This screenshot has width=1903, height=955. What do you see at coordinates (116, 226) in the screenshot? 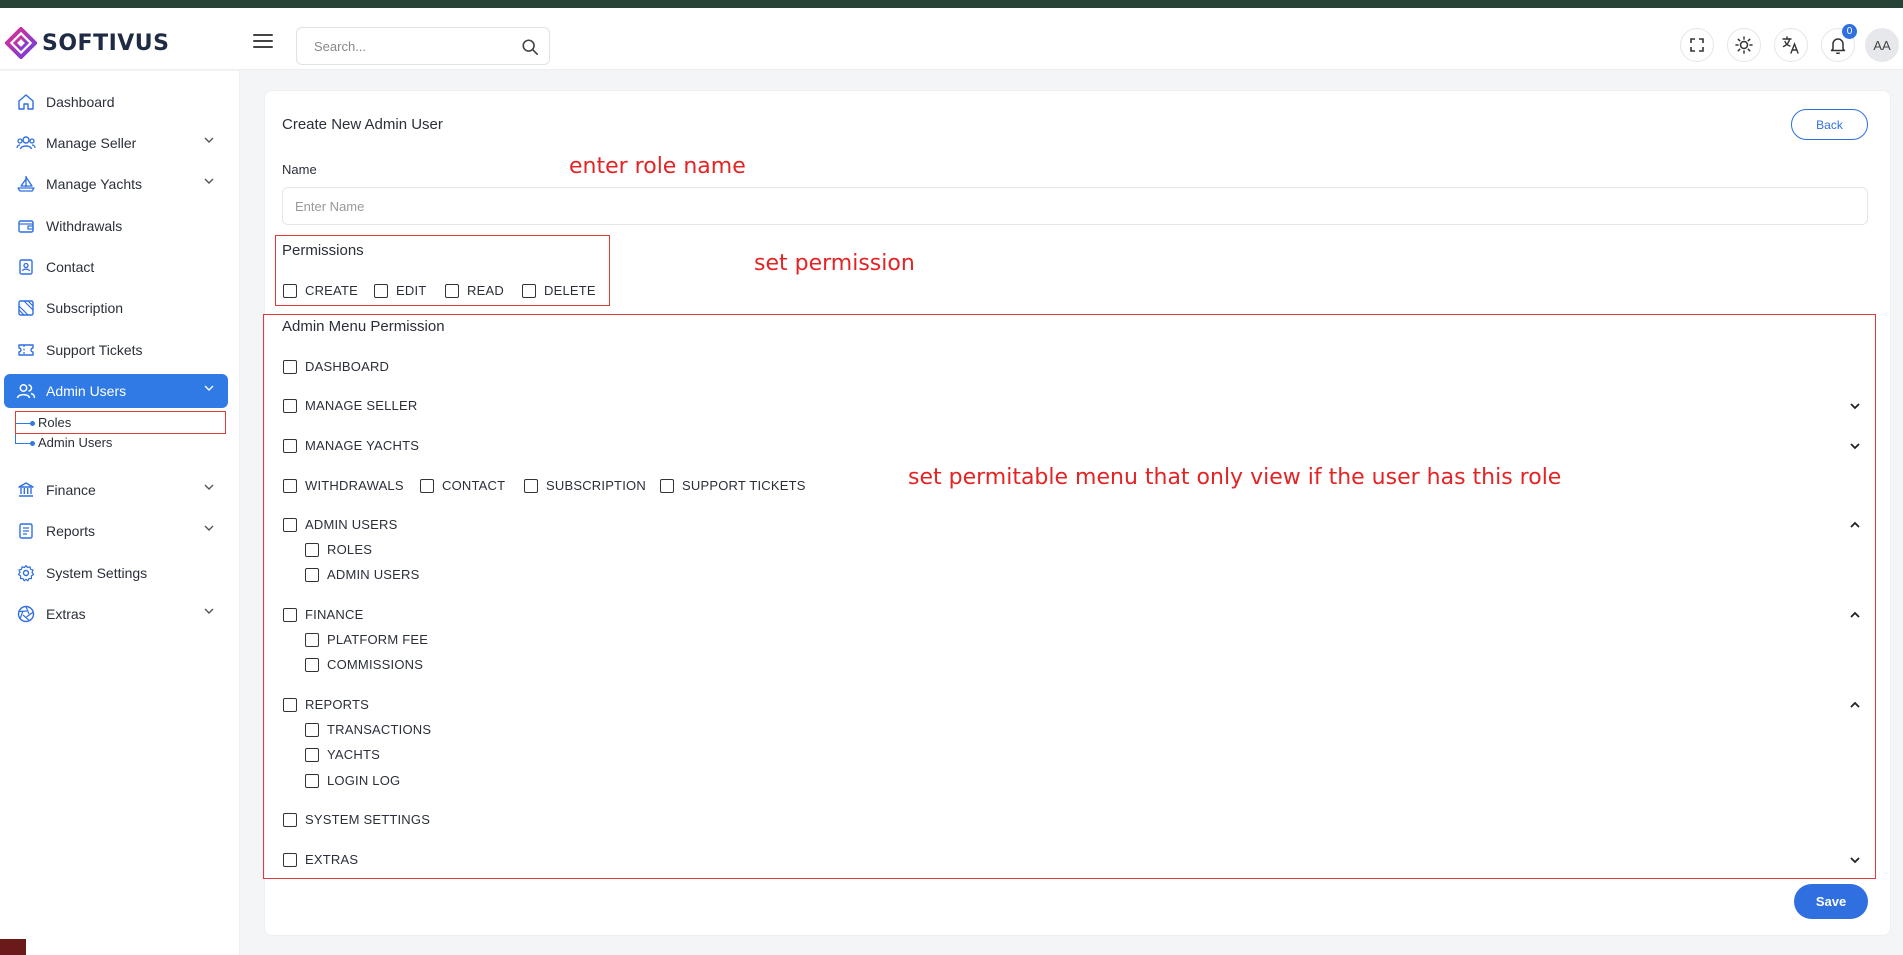
I see `sidebar-item-withdrawals: Withdrawals` at bounding box center [116, 226].